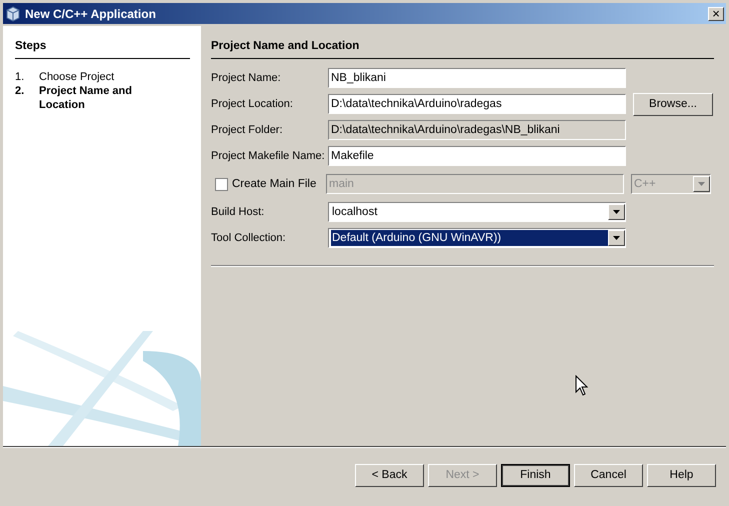 The width and height of the screenshot is (729, 506). Describe the element at coordinates (274, 184) in the screenshot. I see `checkbox-label: Create Main File` at that location.